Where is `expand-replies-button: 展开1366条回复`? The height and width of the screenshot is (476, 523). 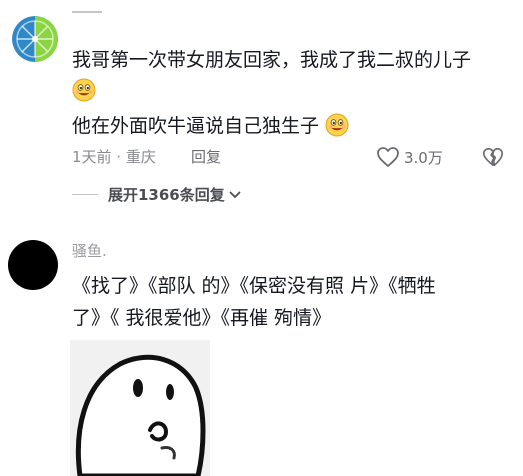
expand-replies-button: 展开1366条回复 is located at coordinates (174, 194).